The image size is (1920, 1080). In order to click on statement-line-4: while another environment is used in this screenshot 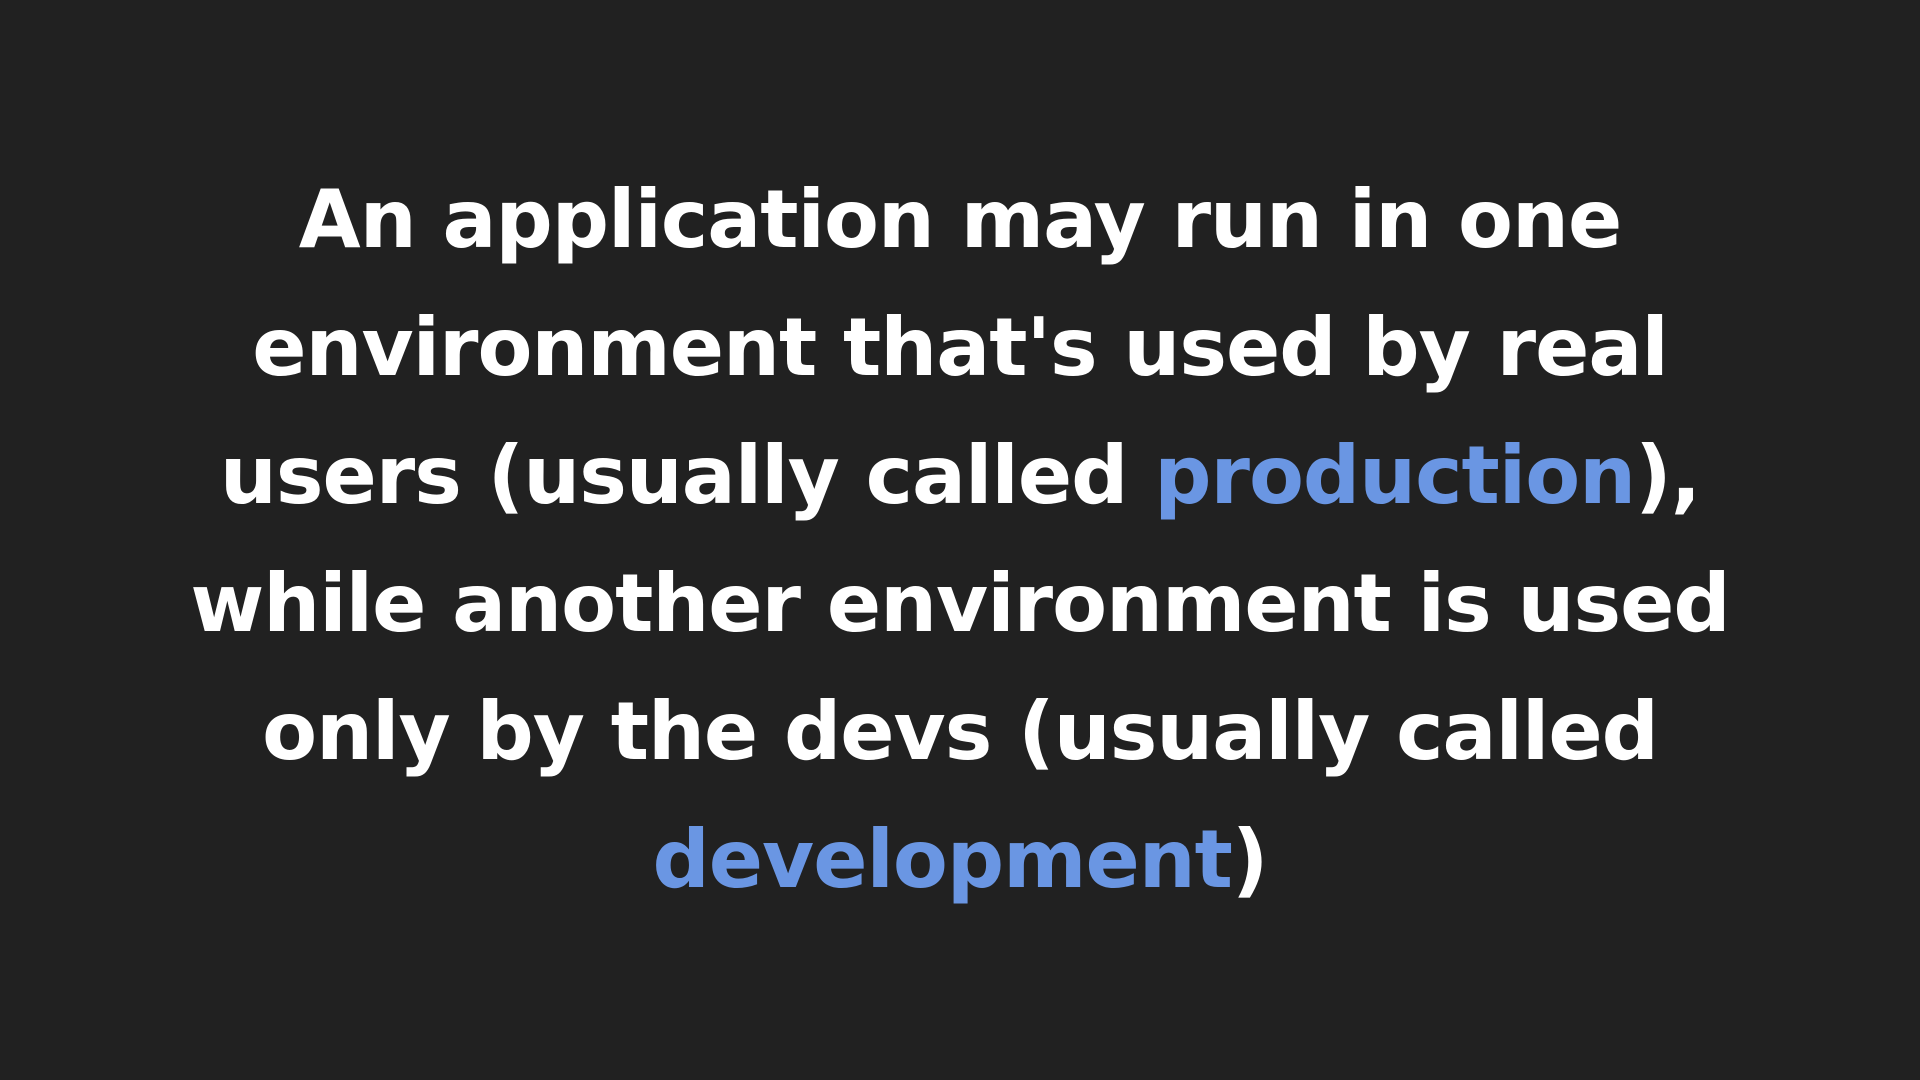, I will do `click(960, 603)`.